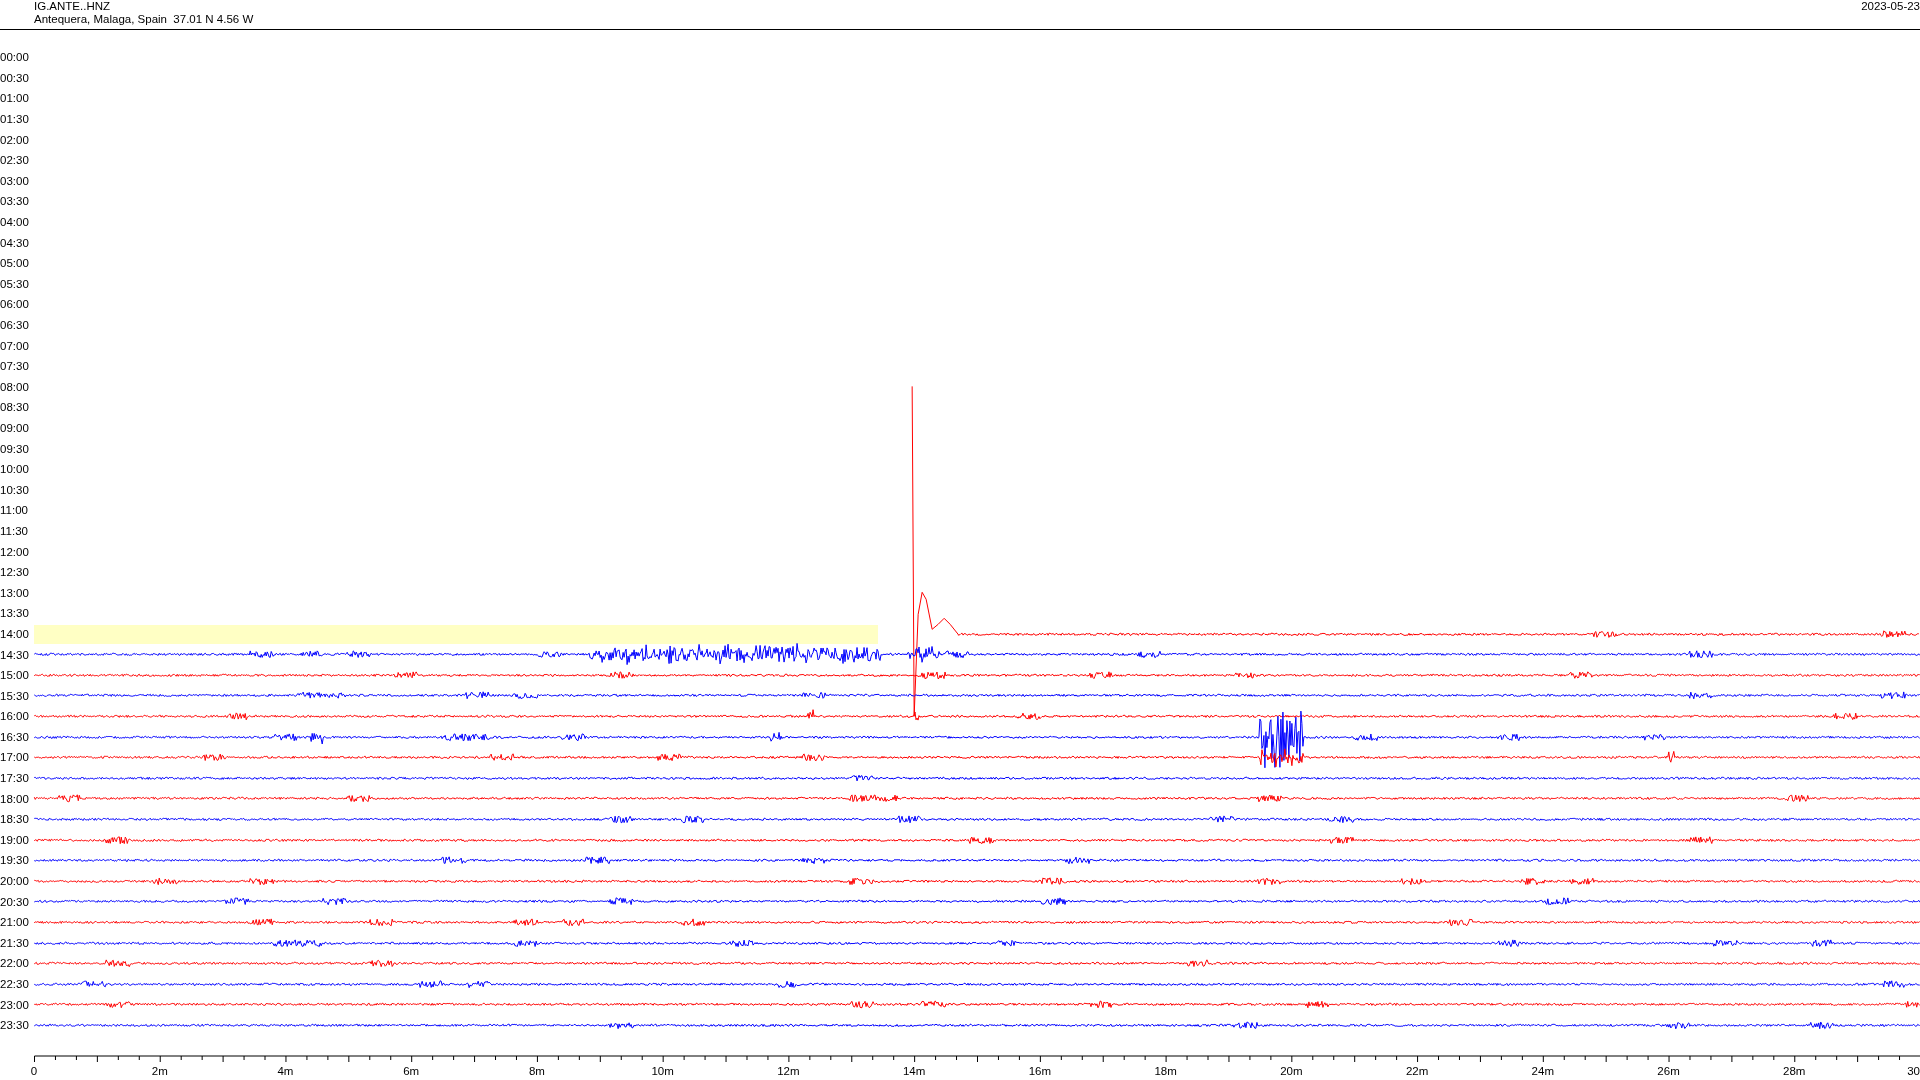 The image size is (1920, 1080). I want to click on date-label: 2023-05-23, so click(1890, 7).